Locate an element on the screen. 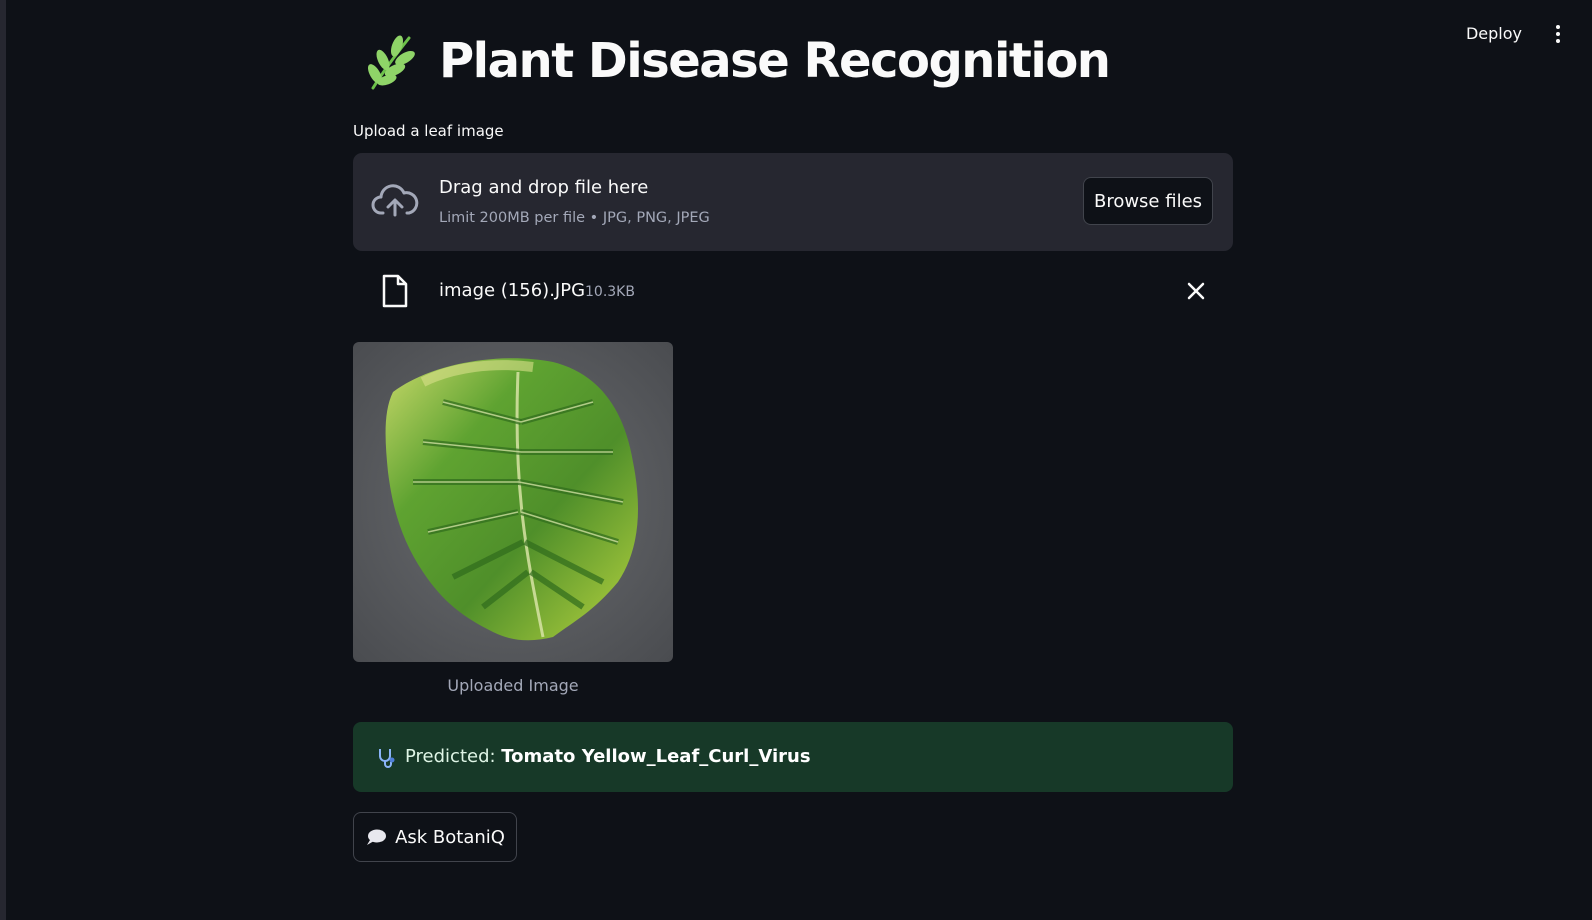 The width and height of the screenshot is (1592, 920). prediction-text: Predicted: Tomato Yellow_Leaf_Curl_Virus is located at coordinates (608, 756).